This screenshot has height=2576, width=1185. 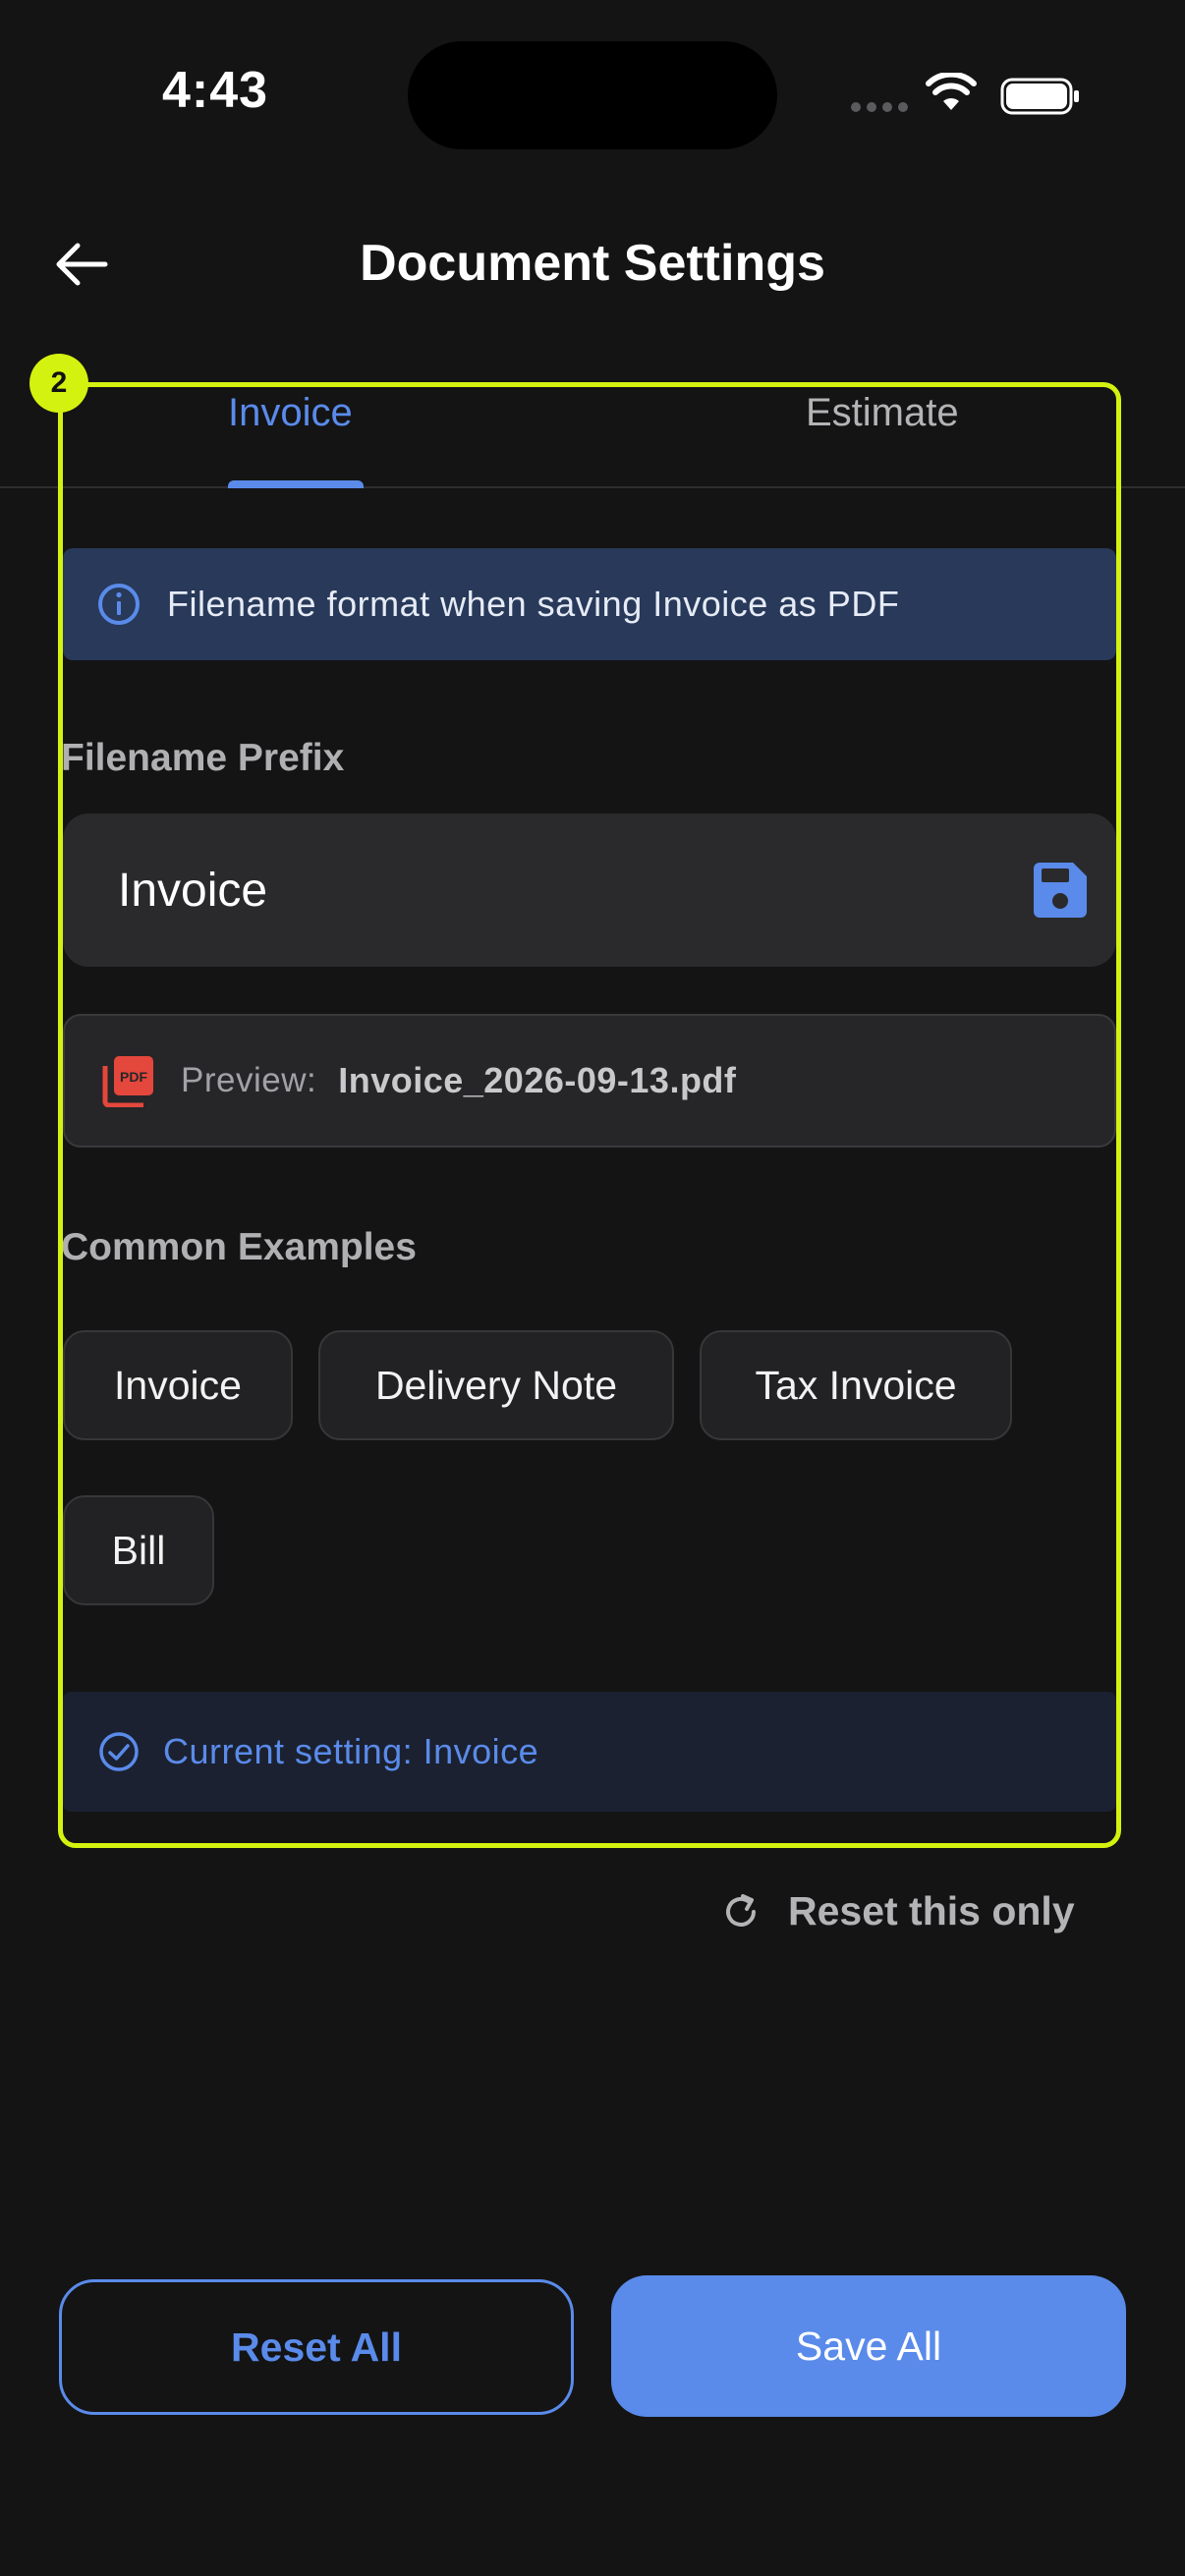 I want to click on reset-all-button: Reset All, so click(x=317, y=2347).